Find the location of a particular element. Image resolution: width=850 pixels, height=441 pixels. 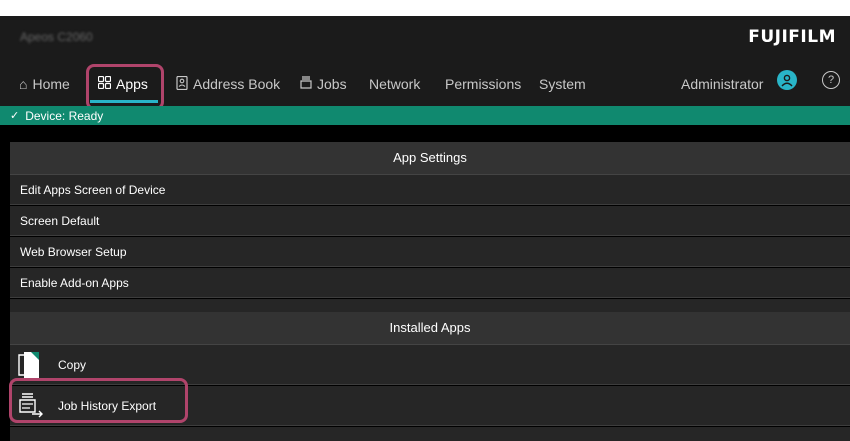

nav-home-label: Home is located at coordinates (51, 84).